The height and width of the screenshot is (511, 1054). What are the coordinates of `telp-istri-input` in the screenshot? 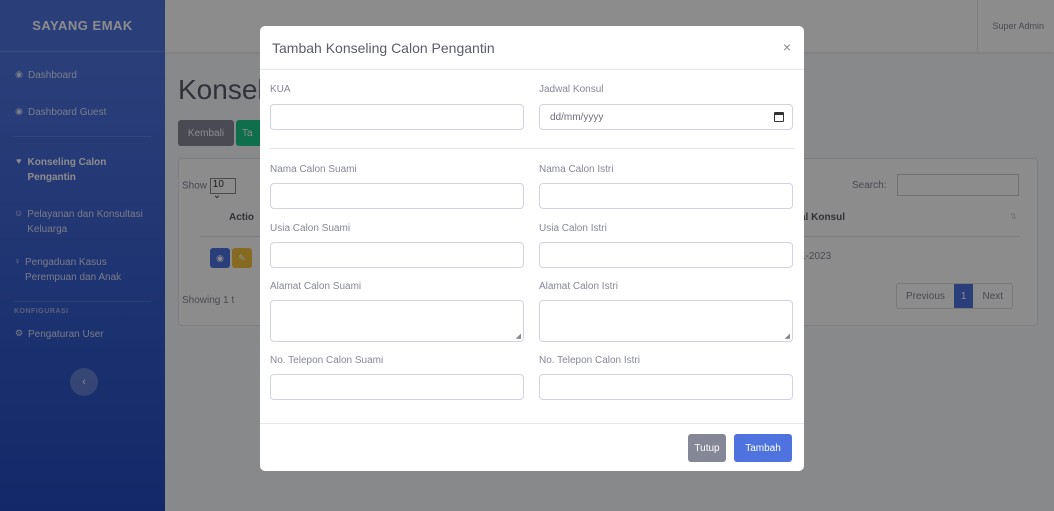 It's located at (666, 387).